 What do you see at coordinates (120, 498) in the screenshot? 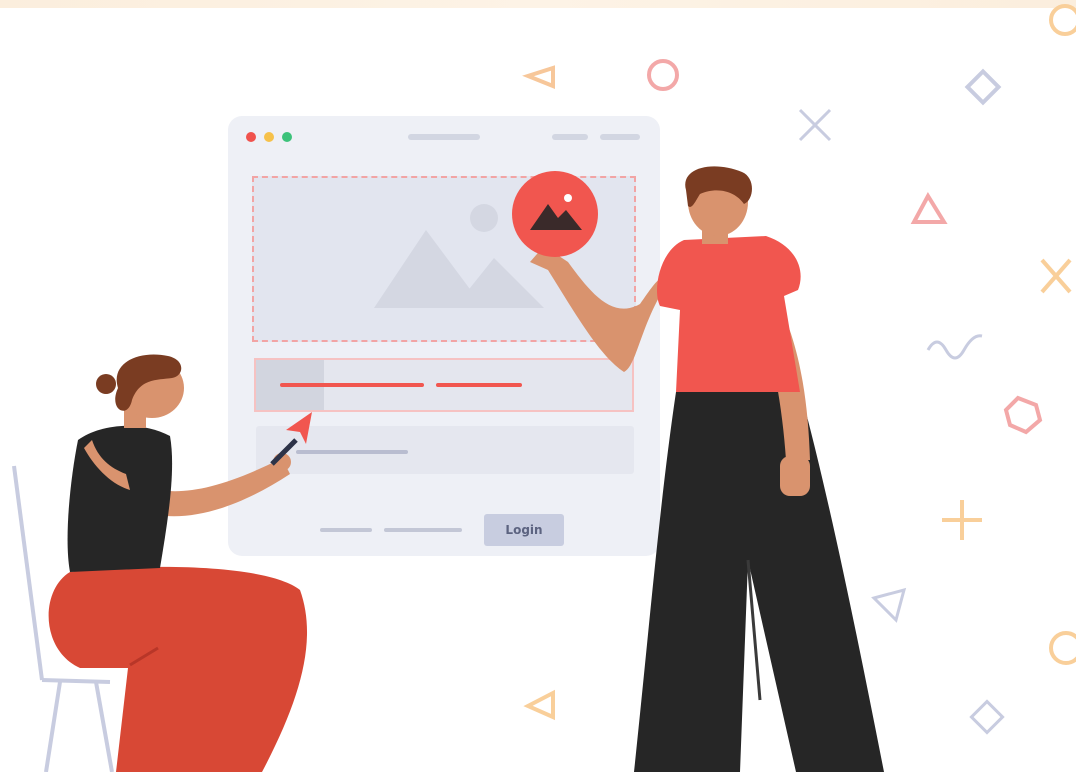
I see `black-top` at bounding box center [120, 498].